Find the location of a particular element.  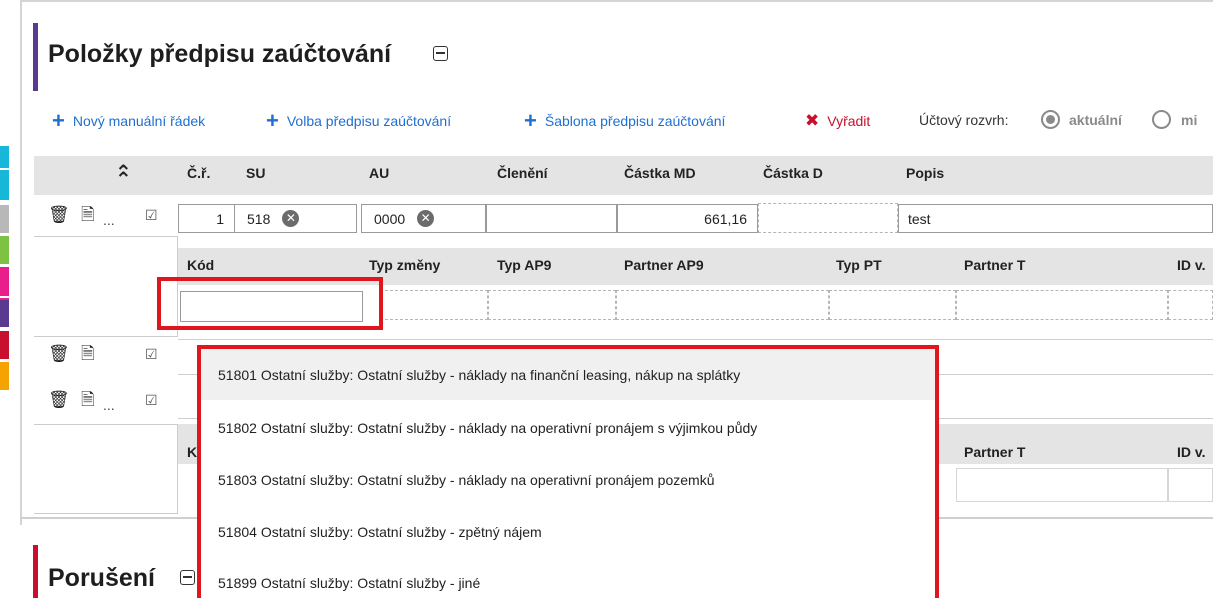

id-field is located at coordinates (1190, 305).